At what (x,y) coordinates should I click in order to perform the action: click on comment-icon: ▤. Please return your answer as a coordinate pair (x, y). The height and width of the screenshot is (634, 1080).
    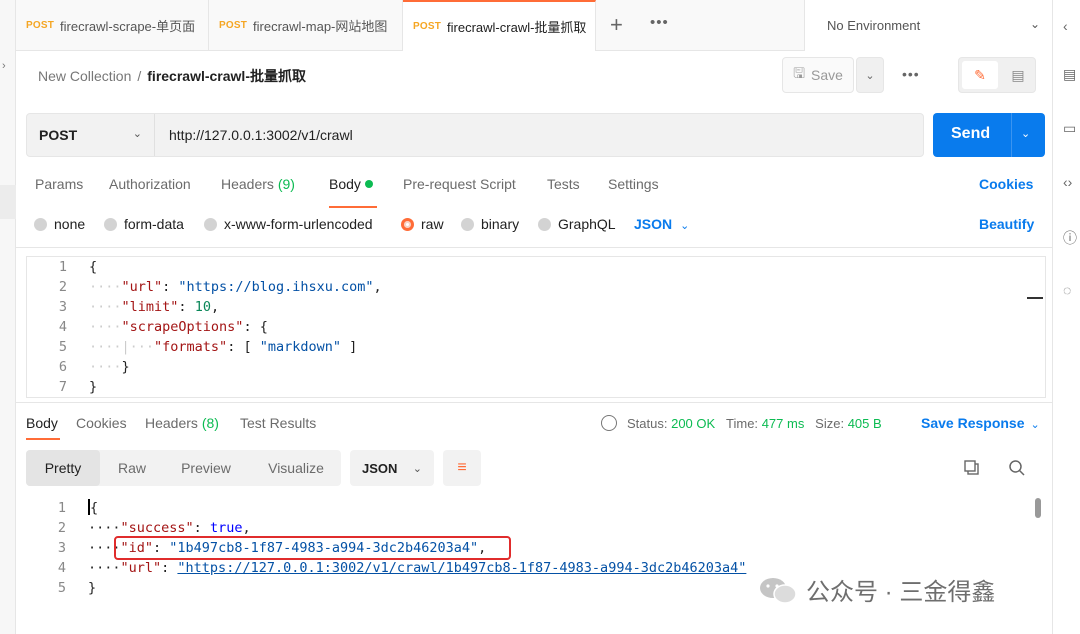
    Looking at the image, I should click on (1018, 75).